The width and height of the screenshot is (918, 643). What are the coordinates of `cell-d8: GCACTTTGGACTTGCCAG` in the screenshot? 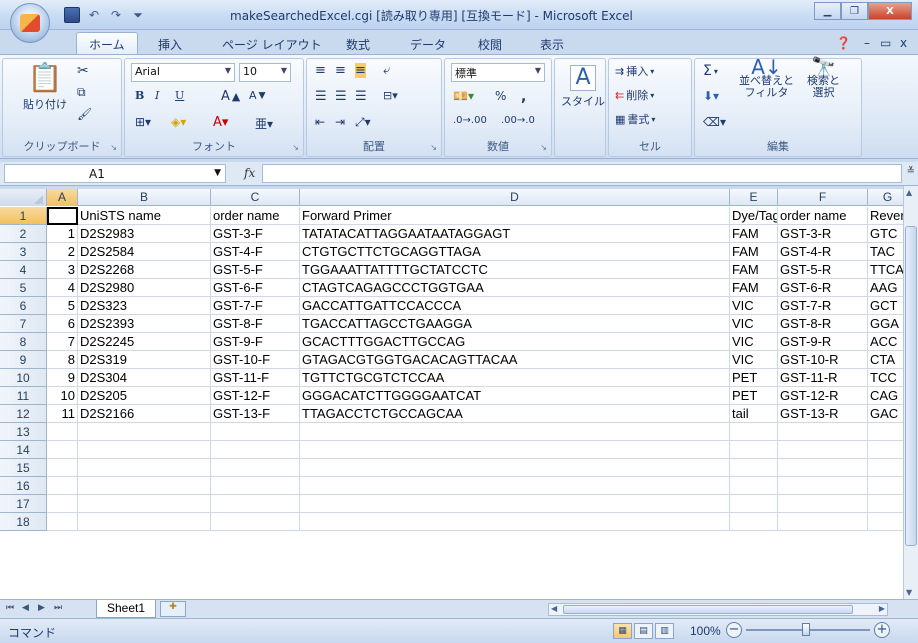 It's located at (515, 342).